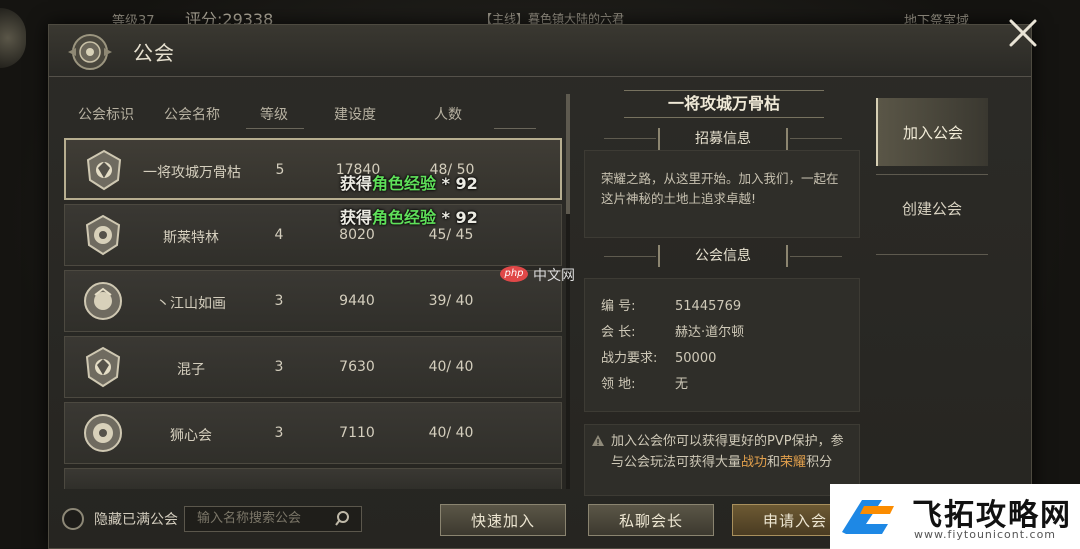  I want to click on guild-id-line: 编 号: 51445769, so click(671, 306).